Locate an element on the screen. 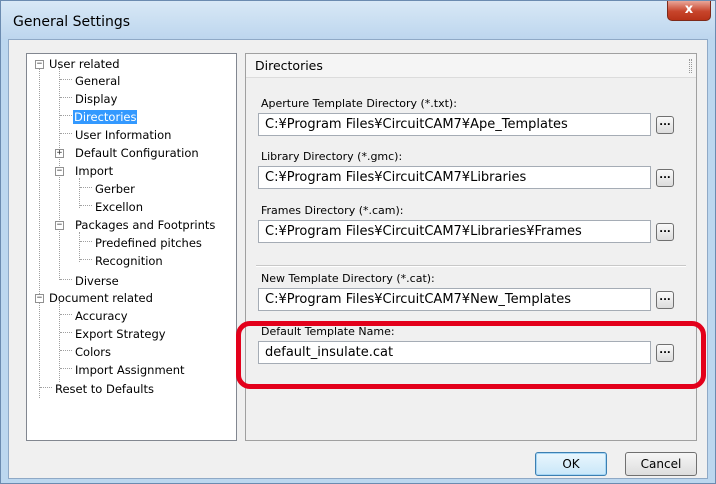 Image resolution: width=716 pixels, height=484 pixels. tree-item-label: Accuracy is located at coordinates (101, 316).